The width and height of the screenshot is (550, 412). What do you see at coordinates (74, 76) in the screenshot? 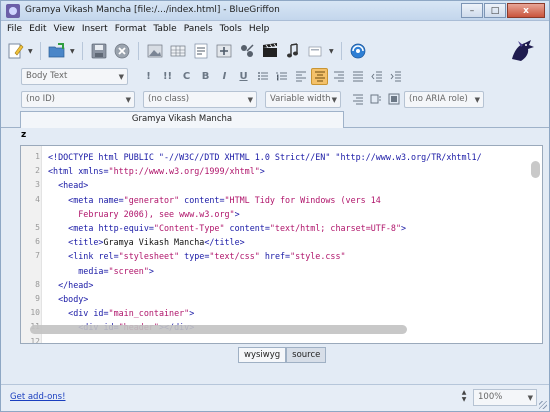
I see `paragraph-style-select: Body Text ▼` at bounding box center [74, 76].